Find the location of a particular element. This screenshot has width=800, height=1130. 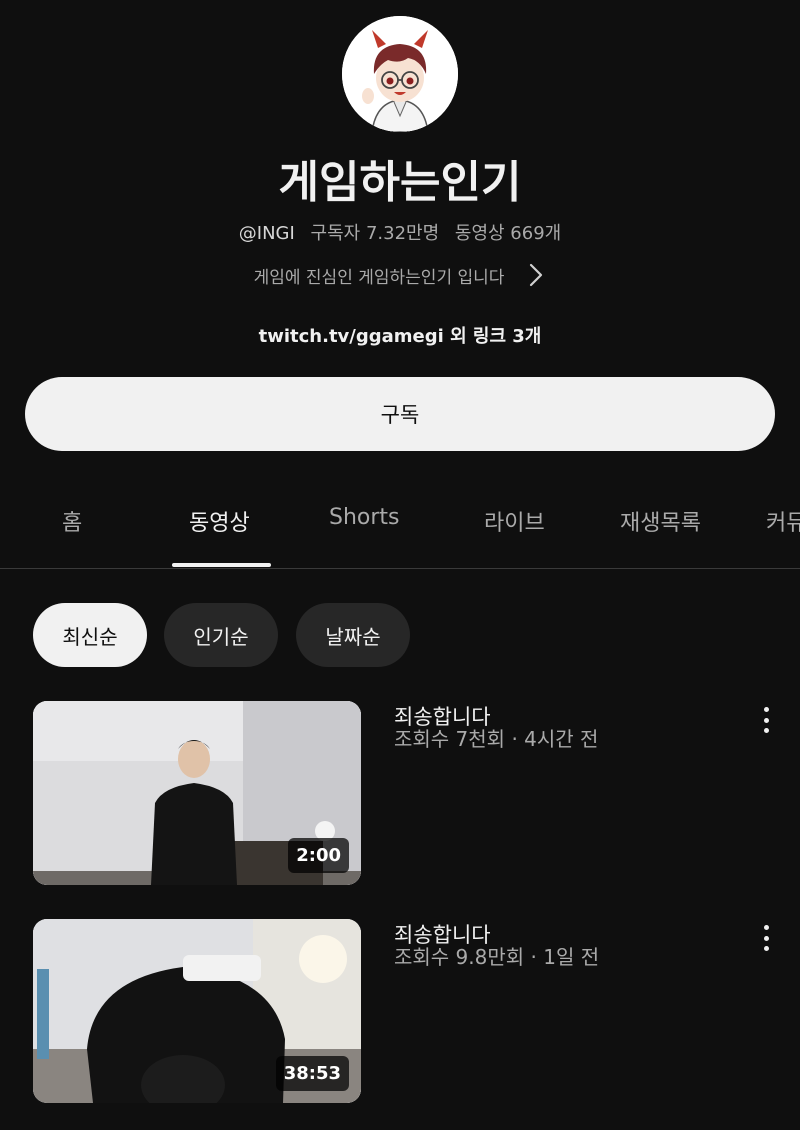

video-duration: 2:00 is located at coordinates (318, 855).